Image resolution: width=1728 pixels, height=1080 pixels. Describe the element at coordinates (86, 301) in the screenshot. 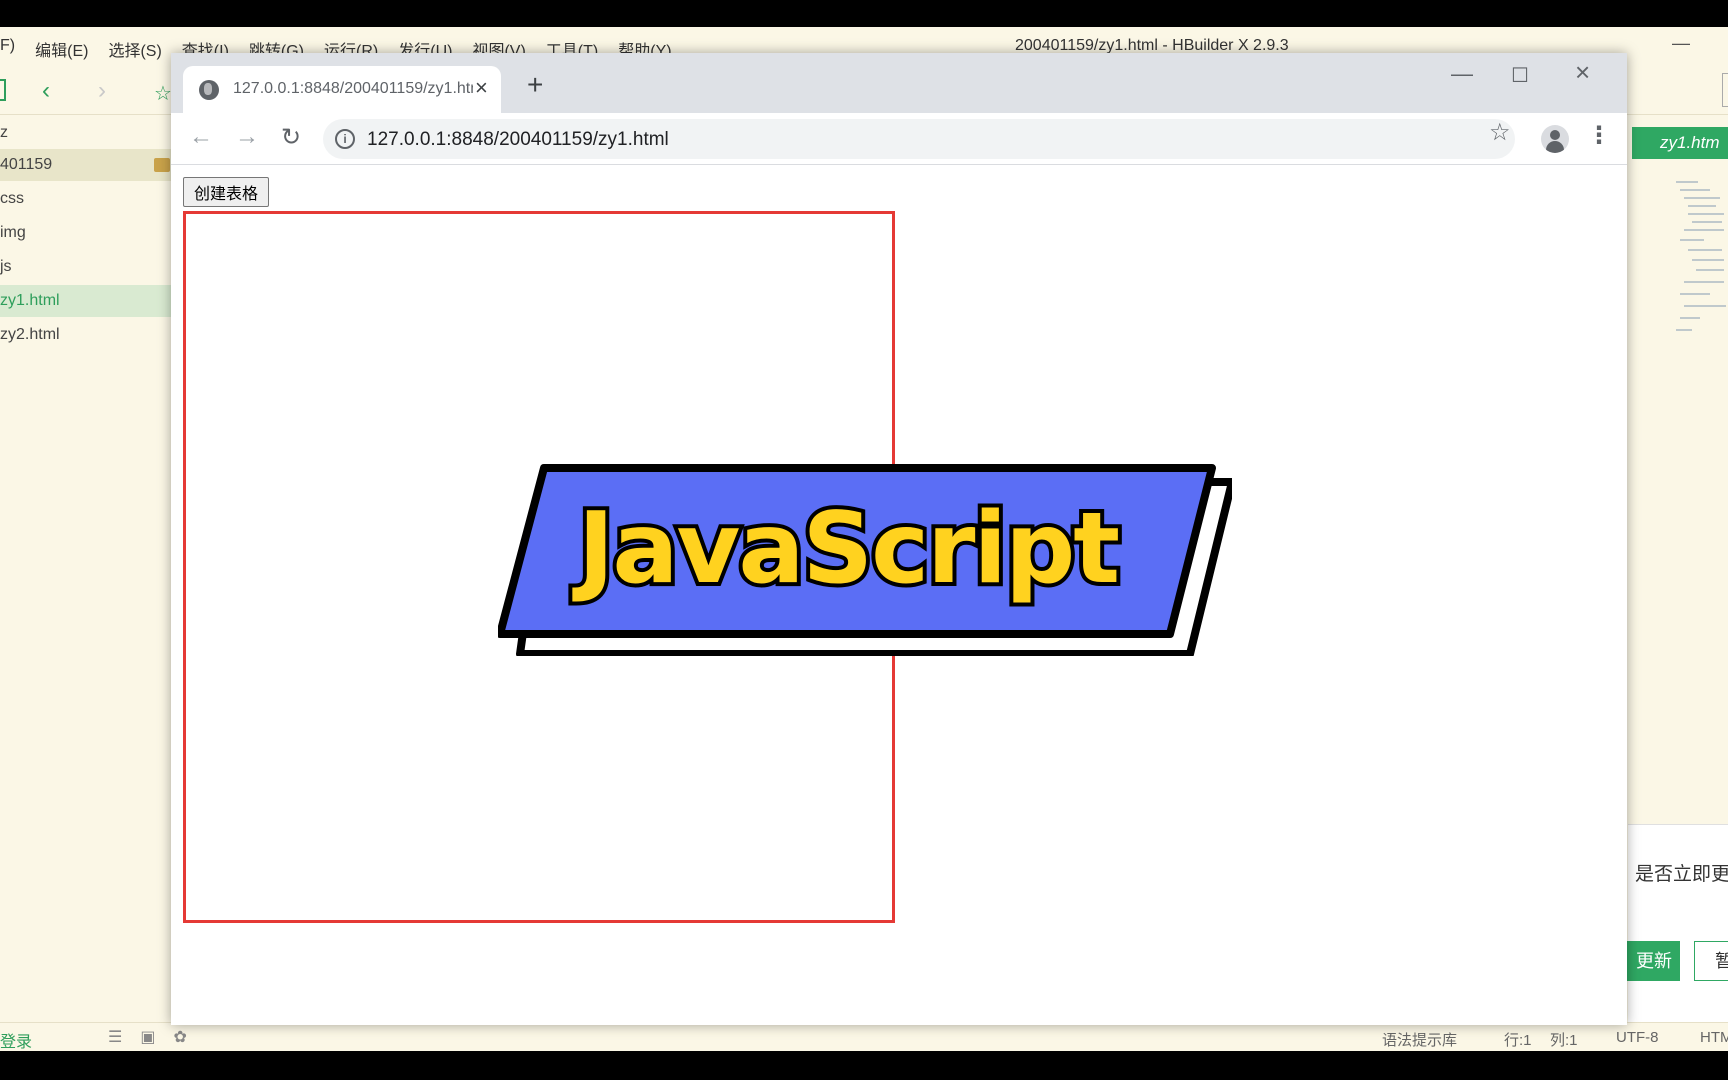

I see `tree-file-zy1: zy1.html` at that location.